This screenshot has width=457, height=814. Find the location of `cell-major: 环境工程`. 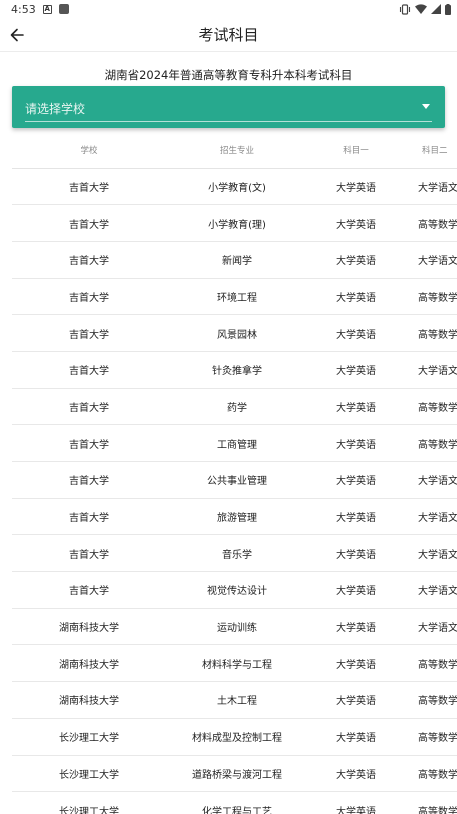

cell-major: 环境工程 is located at coordinates (237, 297).